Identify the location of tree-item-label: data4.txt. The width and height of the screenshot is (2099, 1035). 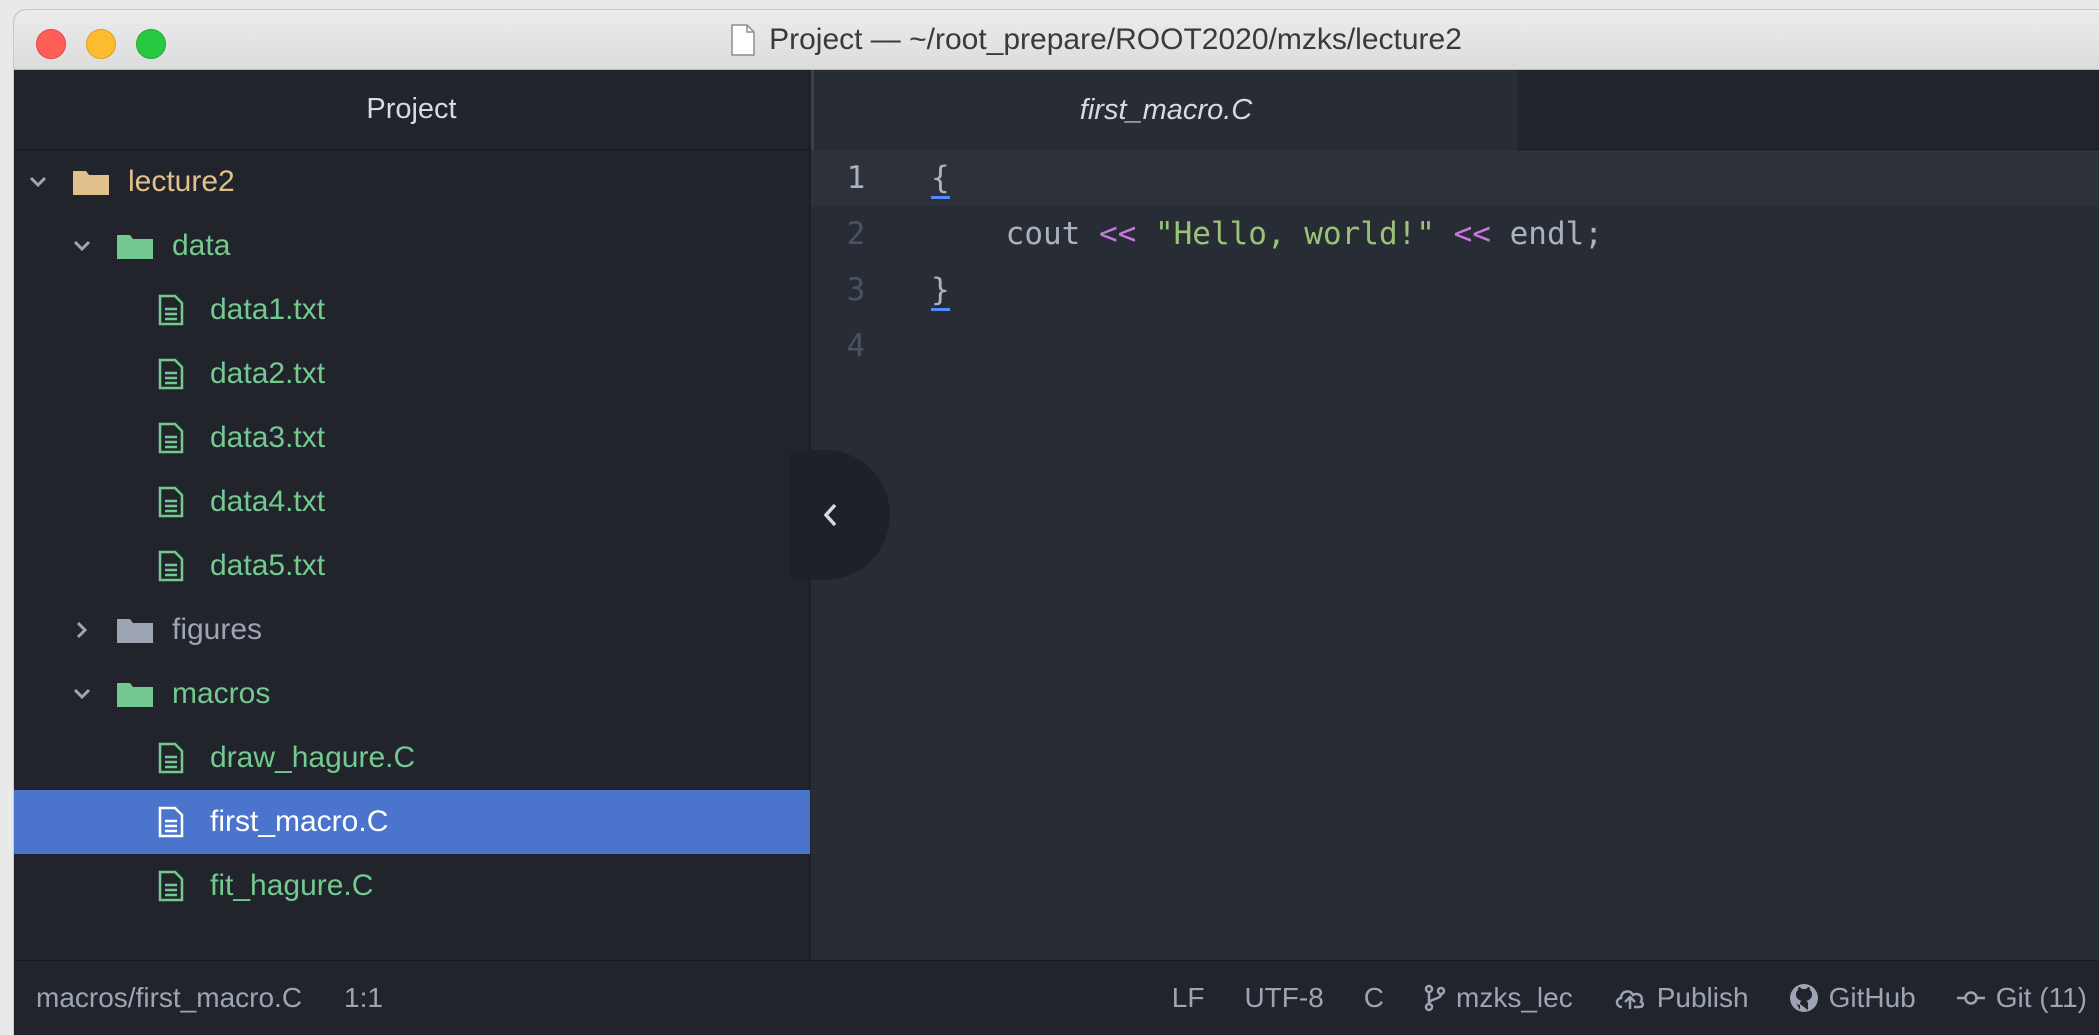
(268, 501).